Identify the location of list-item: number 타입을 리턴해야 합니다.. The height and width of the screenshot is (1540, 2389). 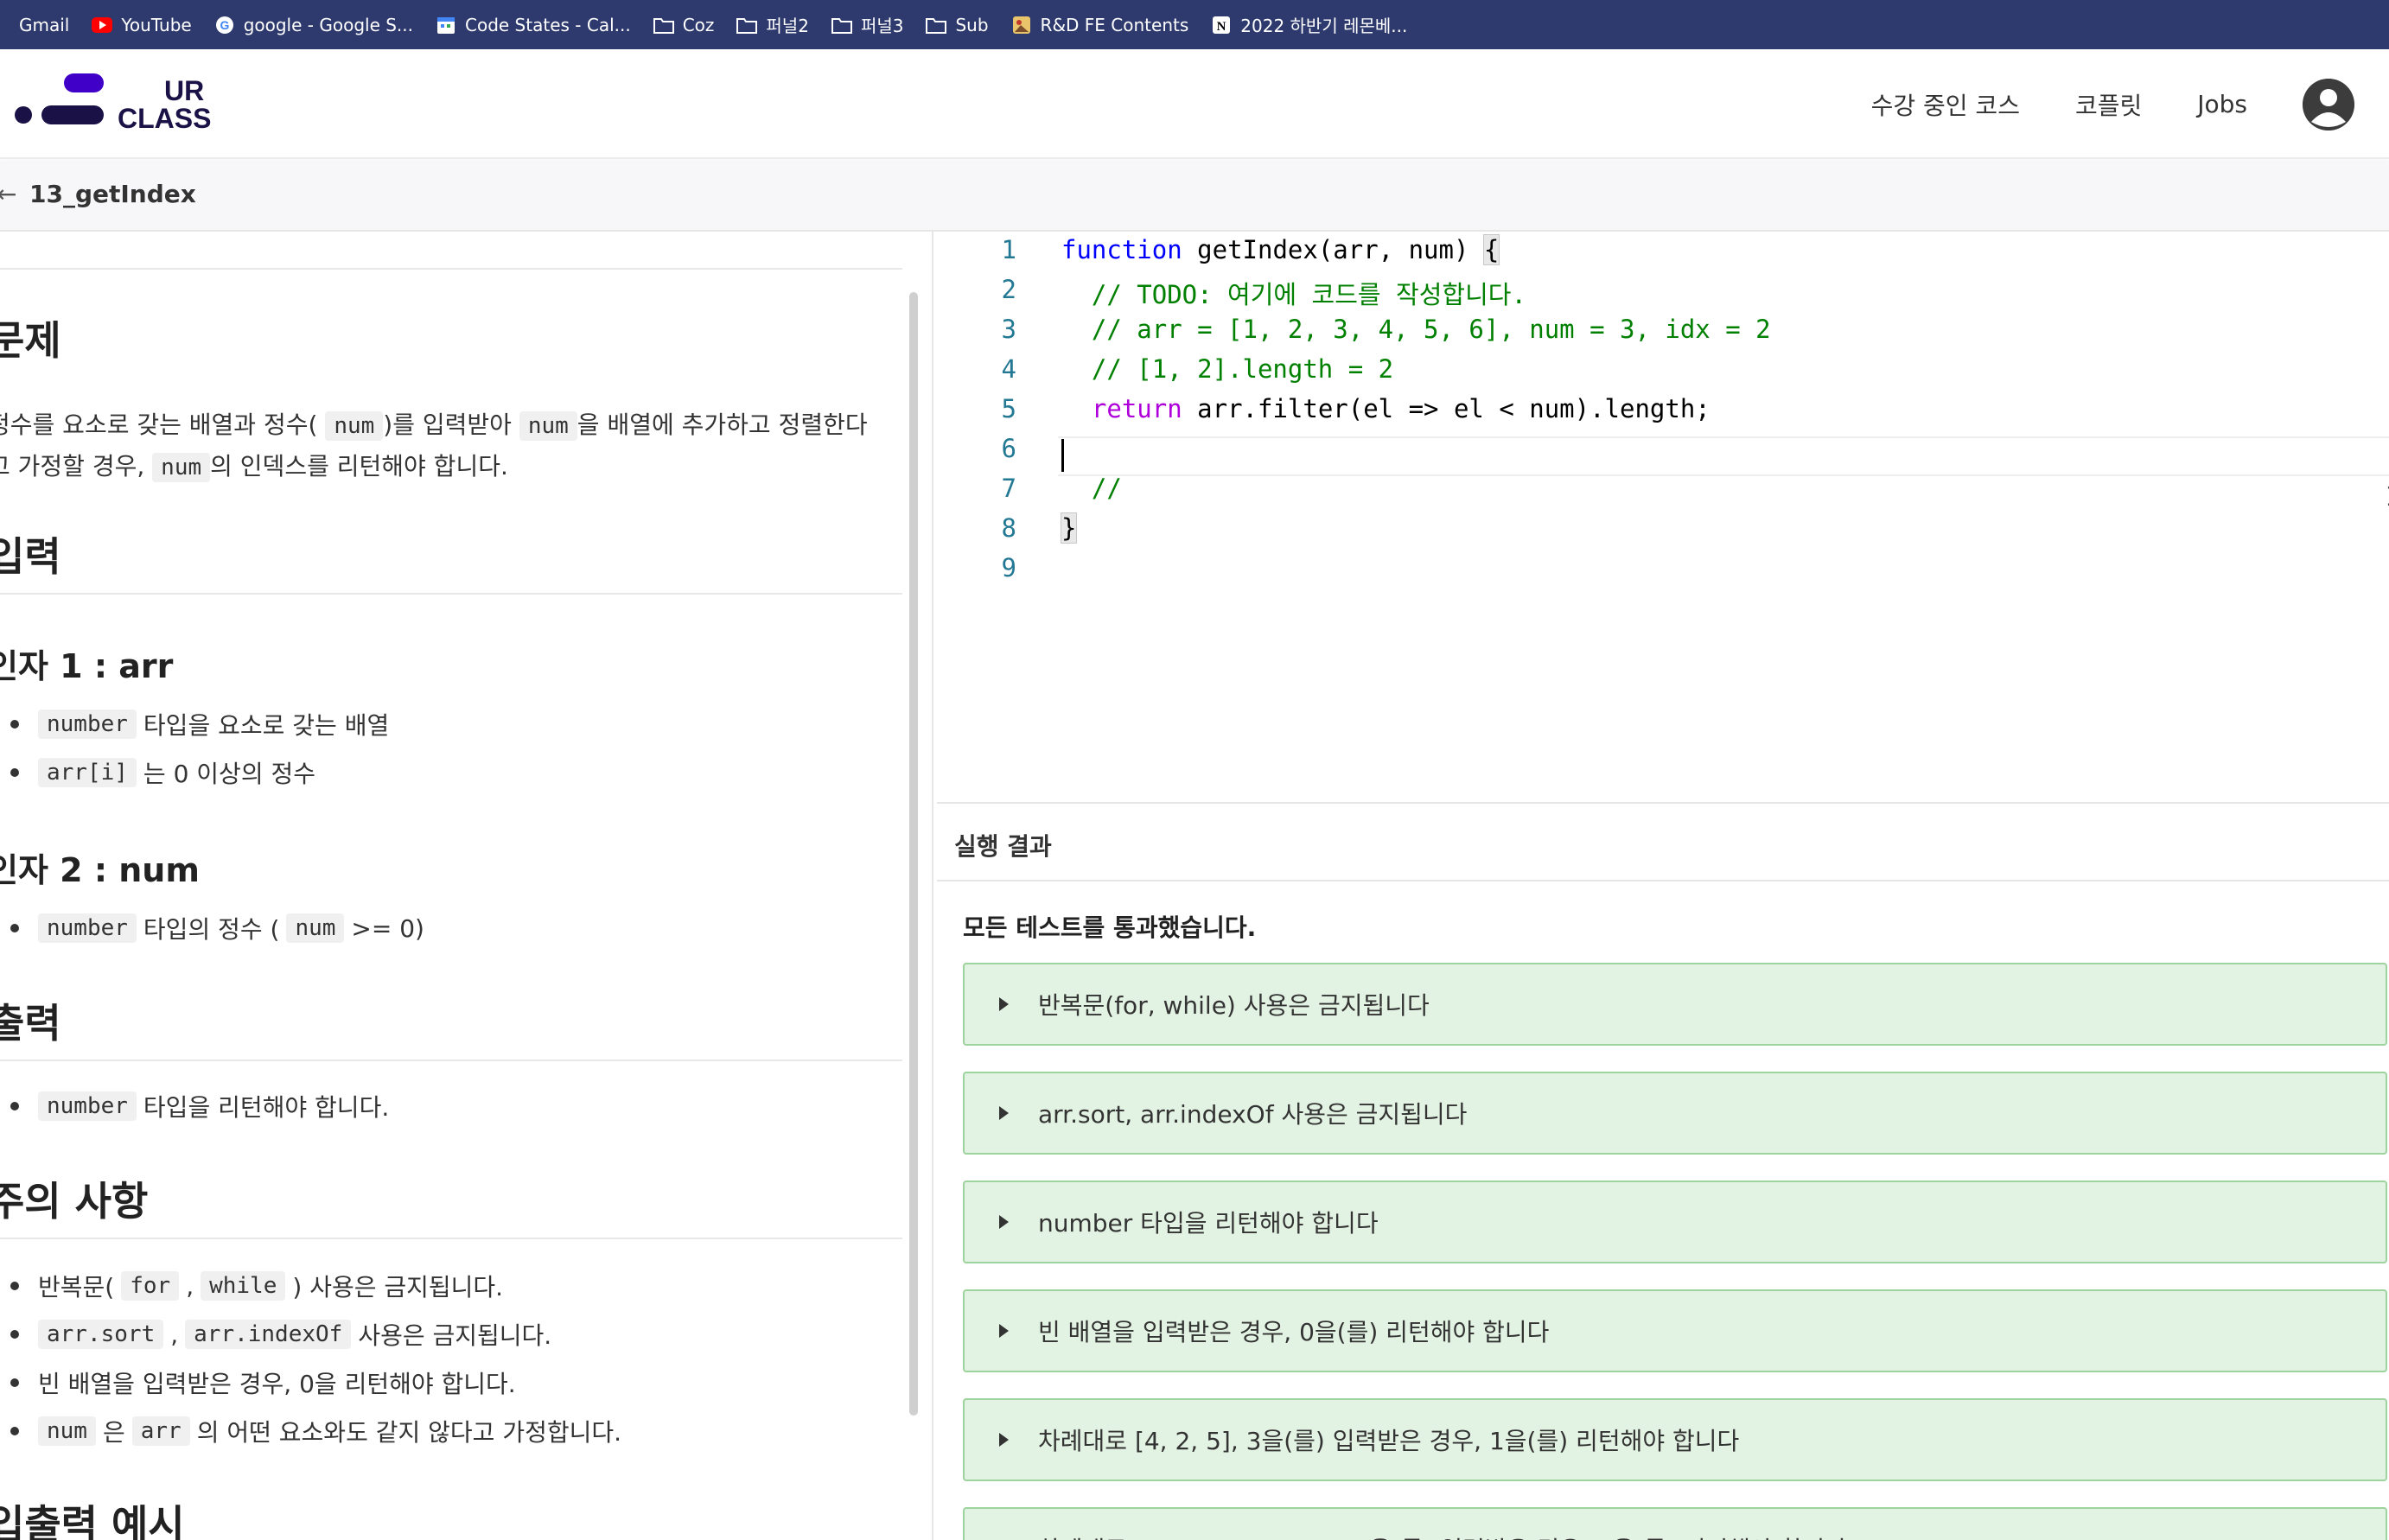
(199, 1106).